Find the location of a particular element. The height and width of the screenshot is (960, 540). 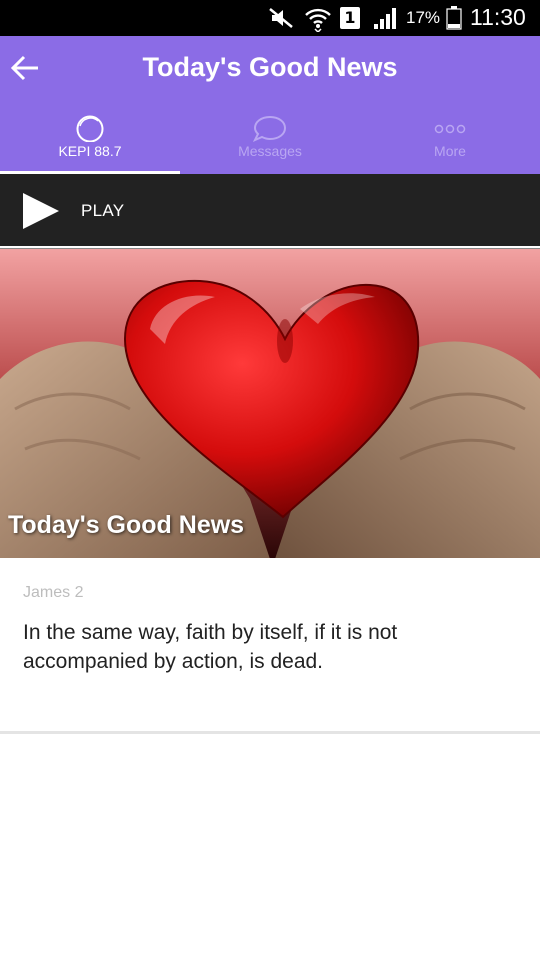

tab-kepi: KEPI 88.7 is located at coordinates (90, 142).